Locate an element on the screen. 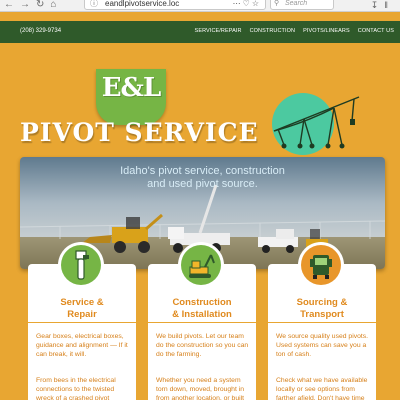 The width and height of the screenshot is (400, 400). library-icon: ‖ is located at coordinates (389, 5).